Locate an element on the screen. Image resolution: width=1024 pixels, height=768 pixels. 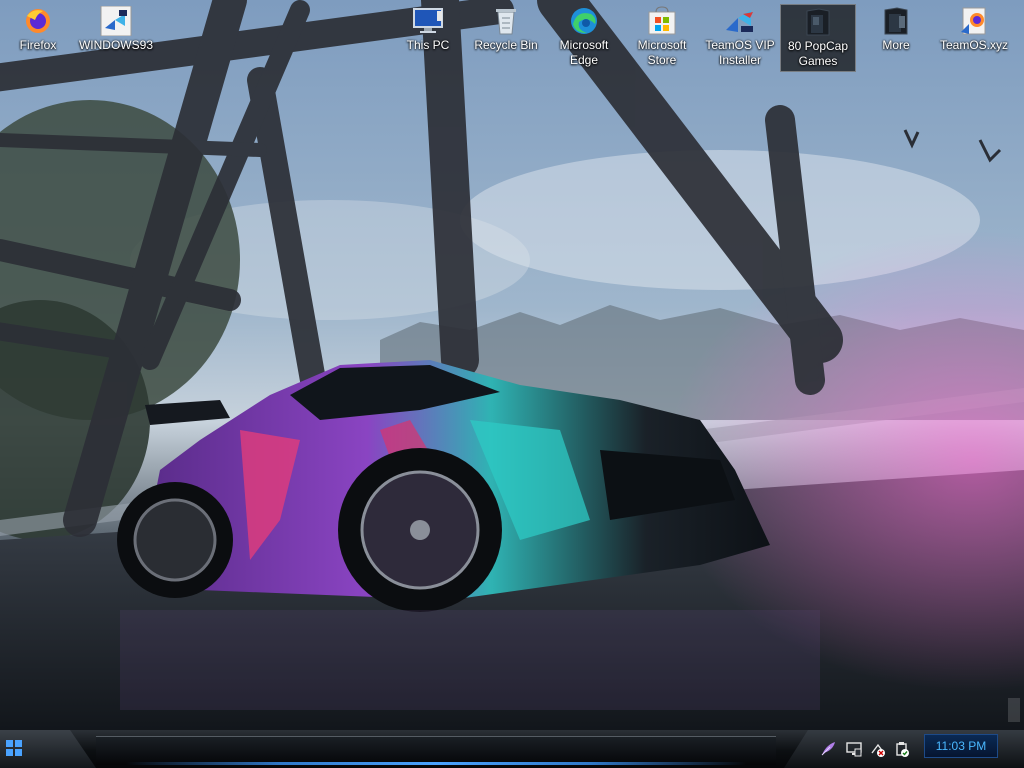
desktop-icon-windows93: WINDOWS93 is located at coordinates (116, 38).